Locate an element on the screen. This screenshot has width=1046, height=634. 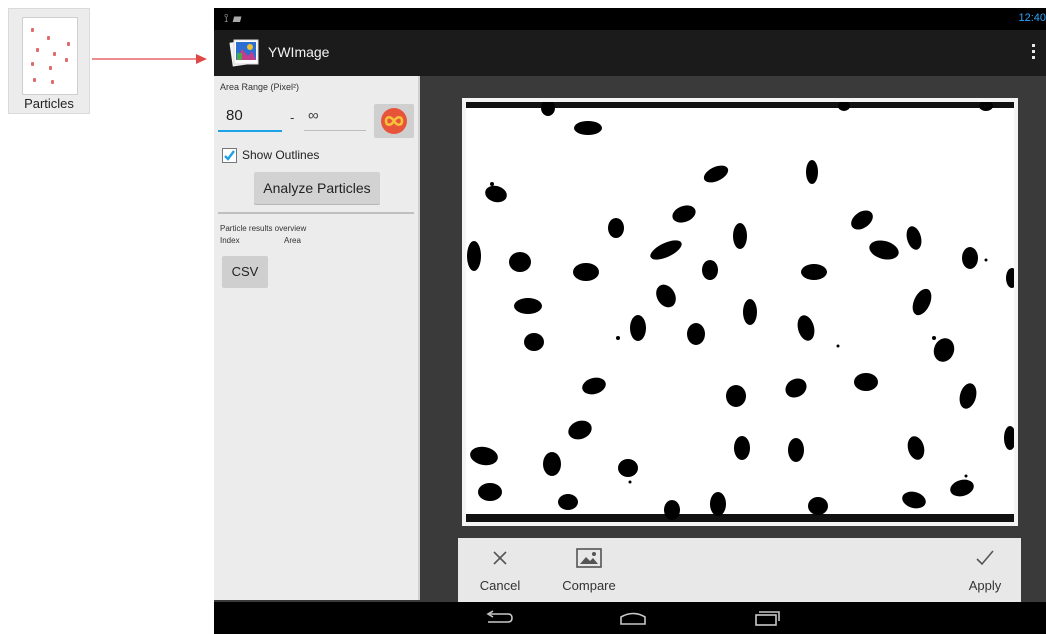
home-icon is located at coordinates (633, 618).